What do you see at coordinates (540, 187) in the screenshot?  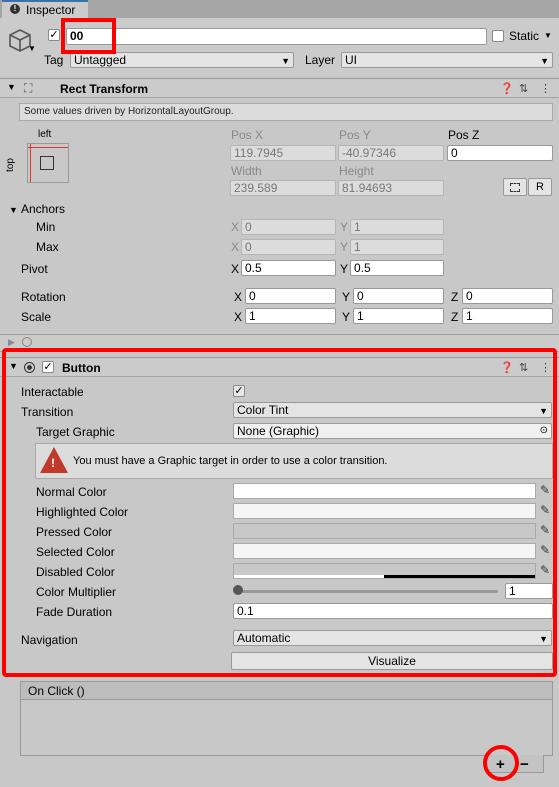 I see `raw-edit-button: R` at bounding box center [540, 187].